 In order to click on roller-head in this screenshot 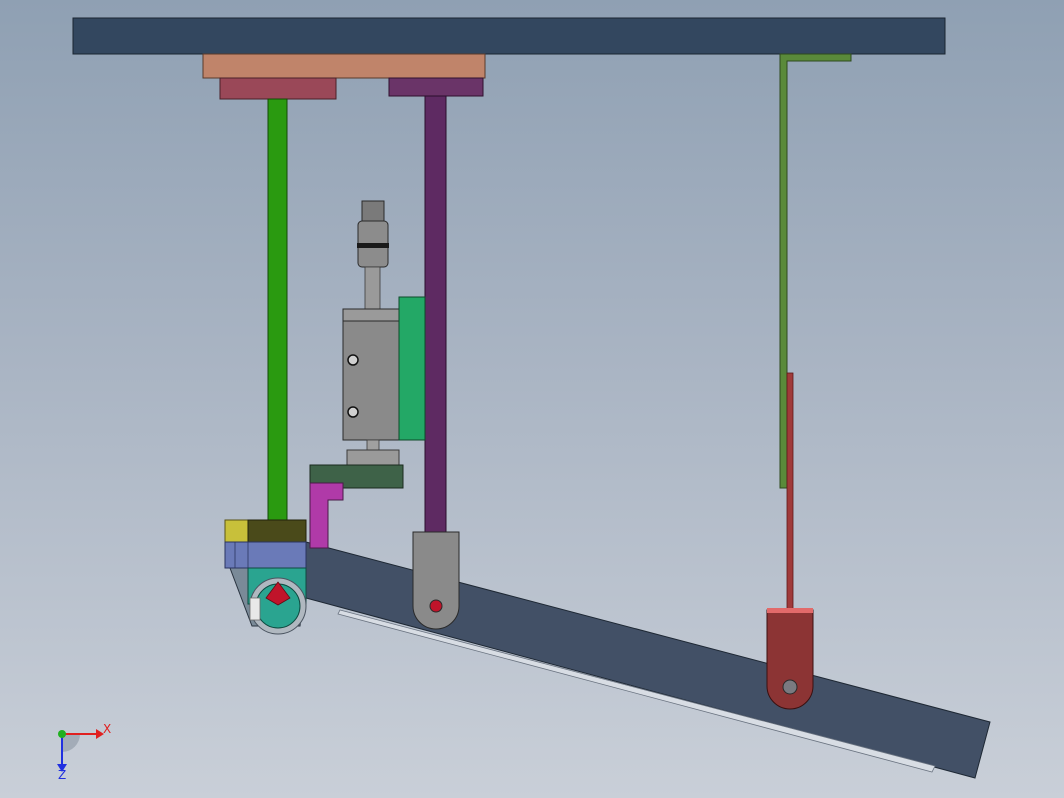, I will do `click(265, 577)`.